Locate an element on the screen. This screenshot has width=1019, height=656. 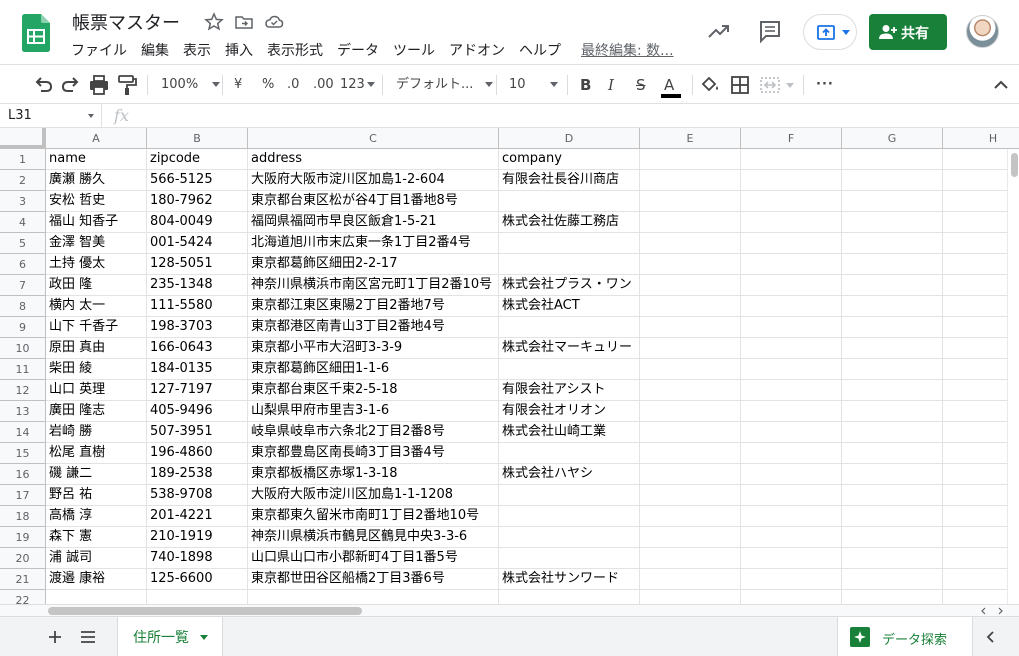
cell-d18 is located at coordinates (569, 516).